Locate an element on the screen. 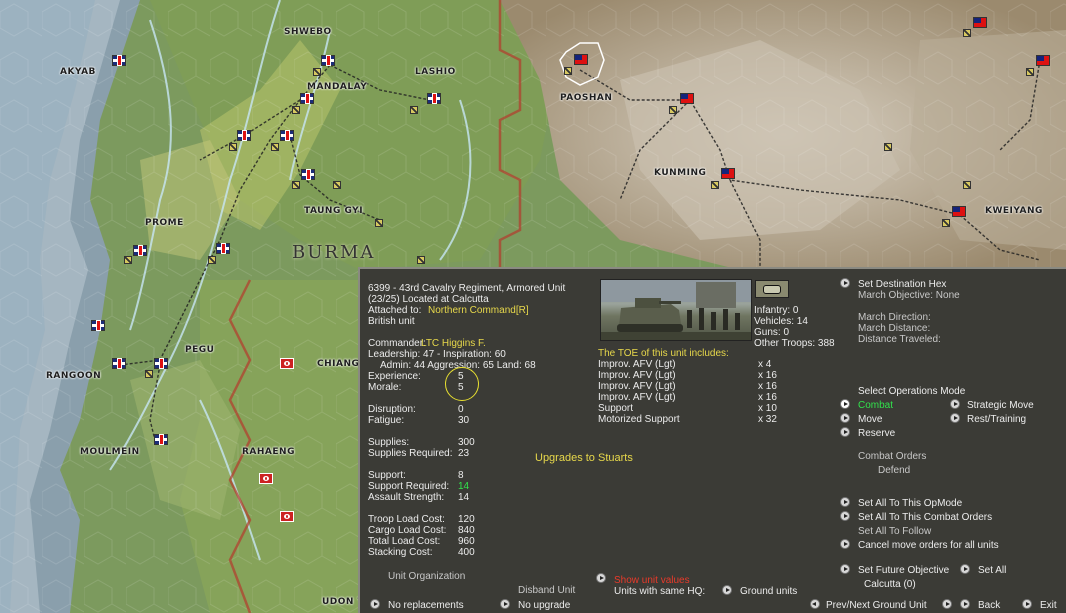  no-upgrade-label: No upgrade is located at coordinates (544, 605).